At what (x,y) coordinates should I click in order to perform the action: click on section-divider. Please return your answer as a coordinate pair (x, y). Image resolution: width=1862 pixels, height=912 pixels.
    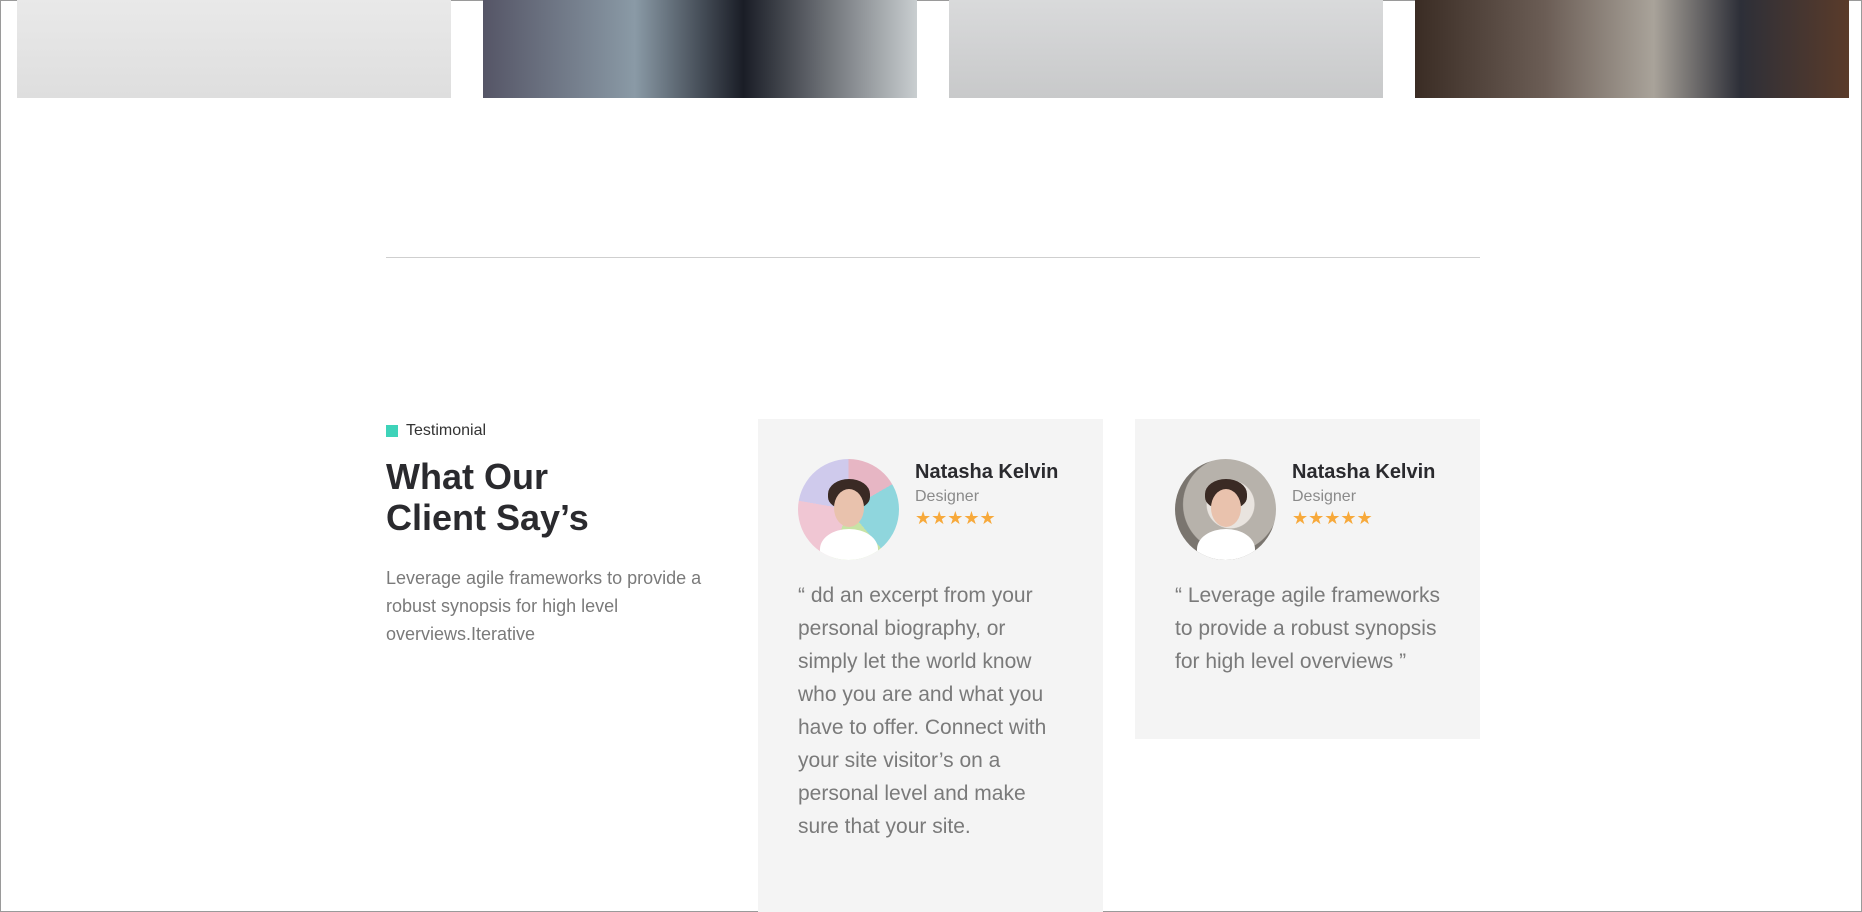
    Looking at the image, I should click on (933, 257).